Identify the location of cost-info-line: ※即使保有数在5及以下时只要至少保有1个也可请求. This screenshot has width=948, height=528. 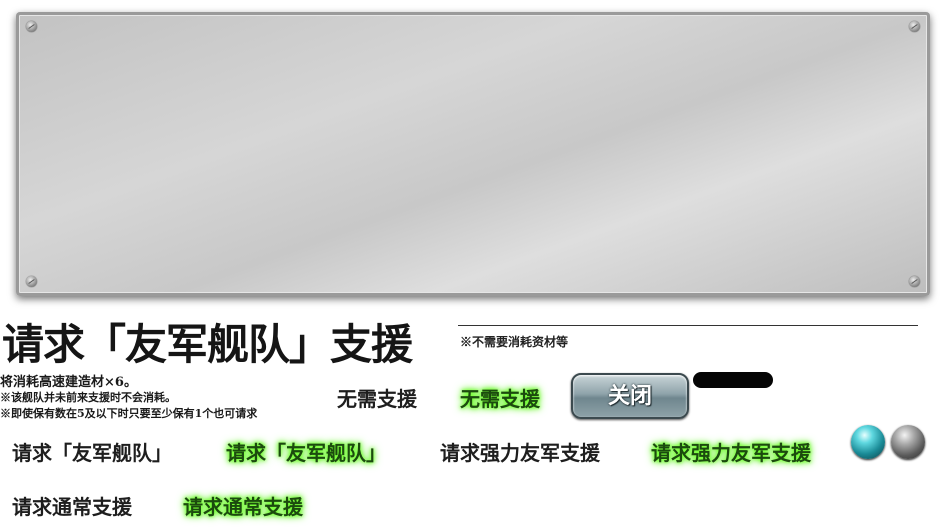
(129, 413).